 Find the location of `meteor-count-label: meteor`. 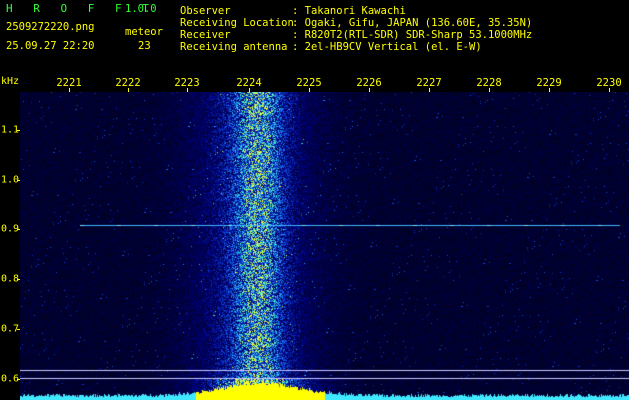

meteor-count-label: meteor is located at coordinates (144, 32).